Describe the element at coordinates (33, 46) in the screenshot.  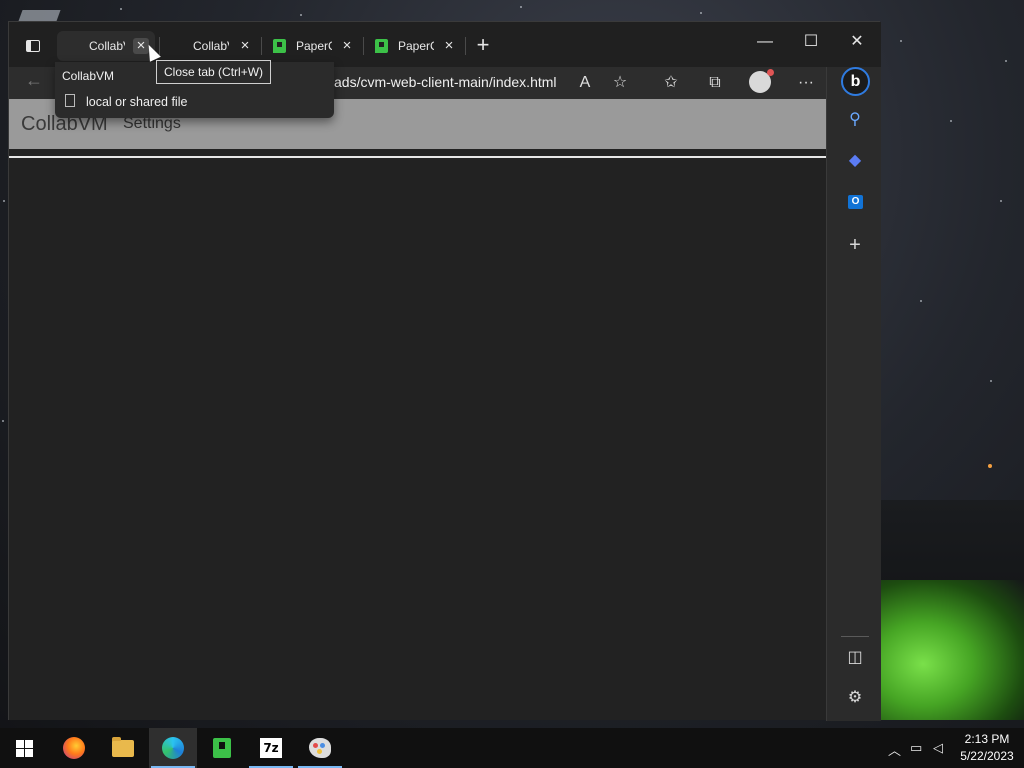
I see `tab-actions-menu-icon` at that location.